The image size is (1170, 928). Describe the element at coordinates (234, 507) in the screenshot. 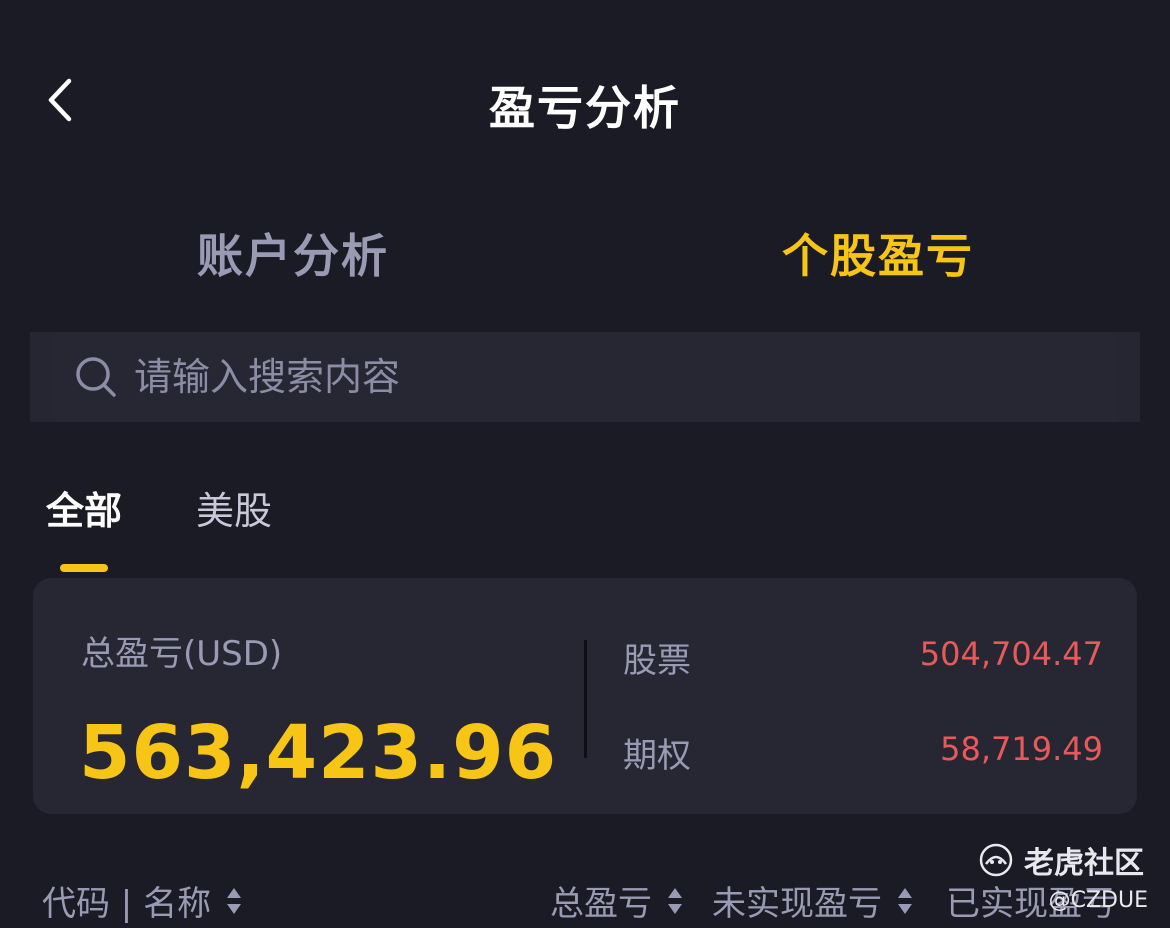

I see `subtab-us-stocks: 美股` at that location.